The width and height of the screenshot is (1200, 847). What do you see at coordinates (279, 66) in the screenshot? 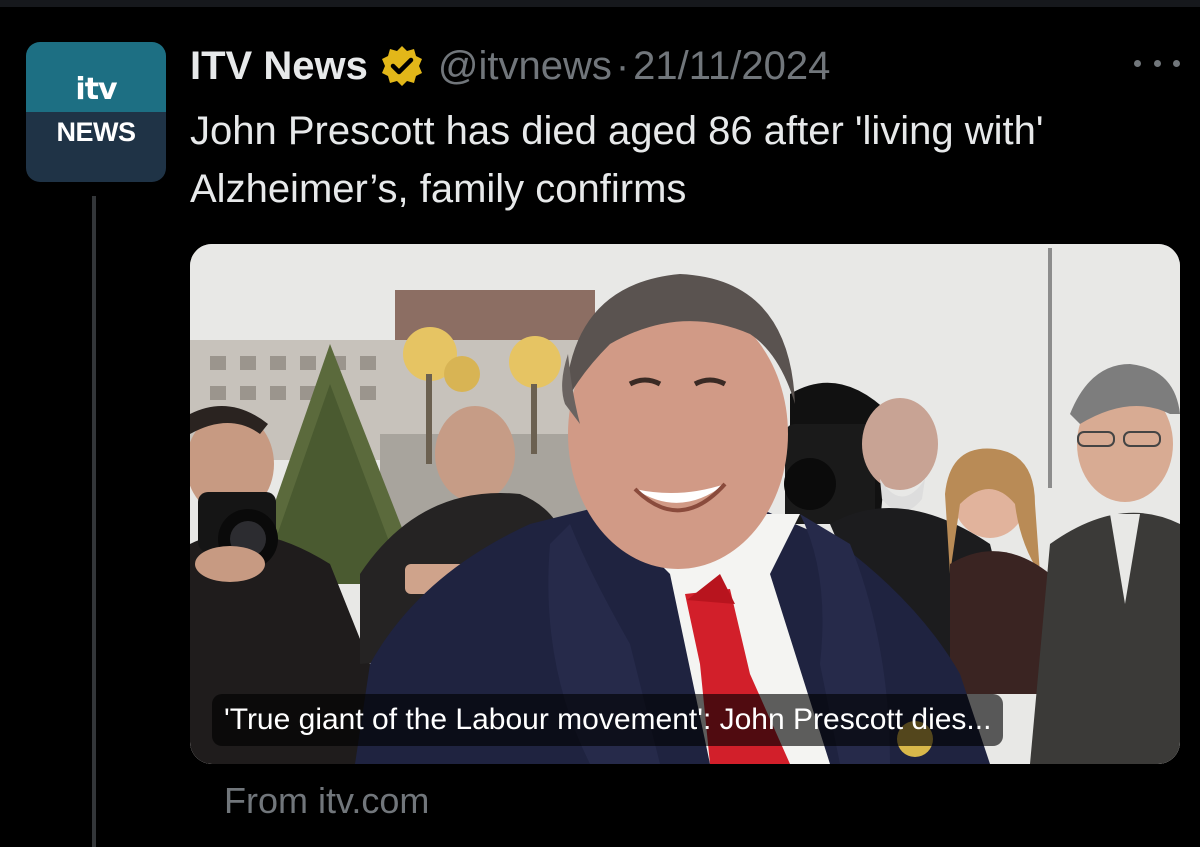
I see `display-name: ITV News` at bounding box center [279, 66].